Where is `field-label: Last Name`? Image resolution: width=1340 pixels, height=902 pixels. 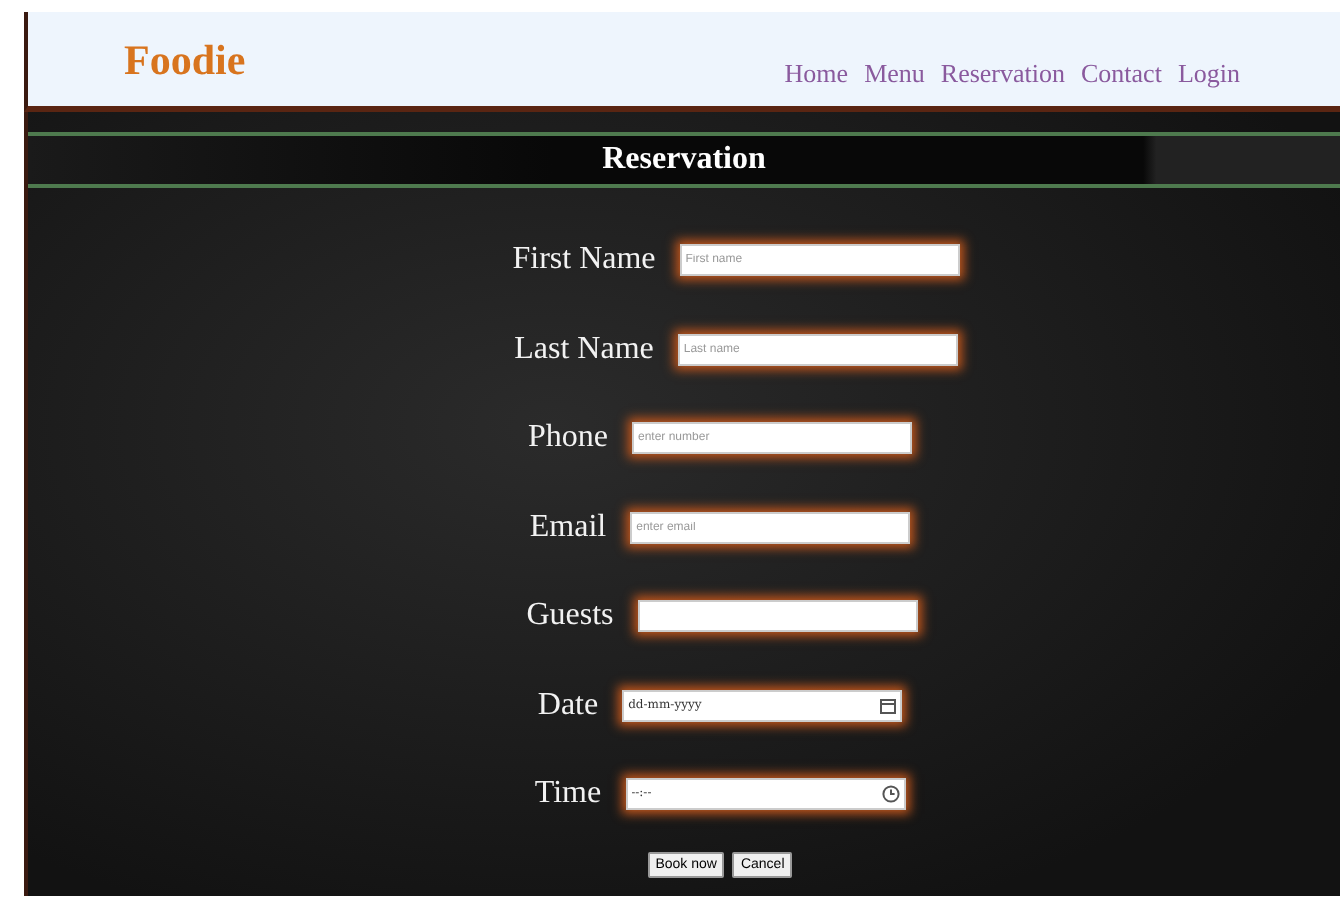 field-label: Last Name is located at coordinates (584, 349).